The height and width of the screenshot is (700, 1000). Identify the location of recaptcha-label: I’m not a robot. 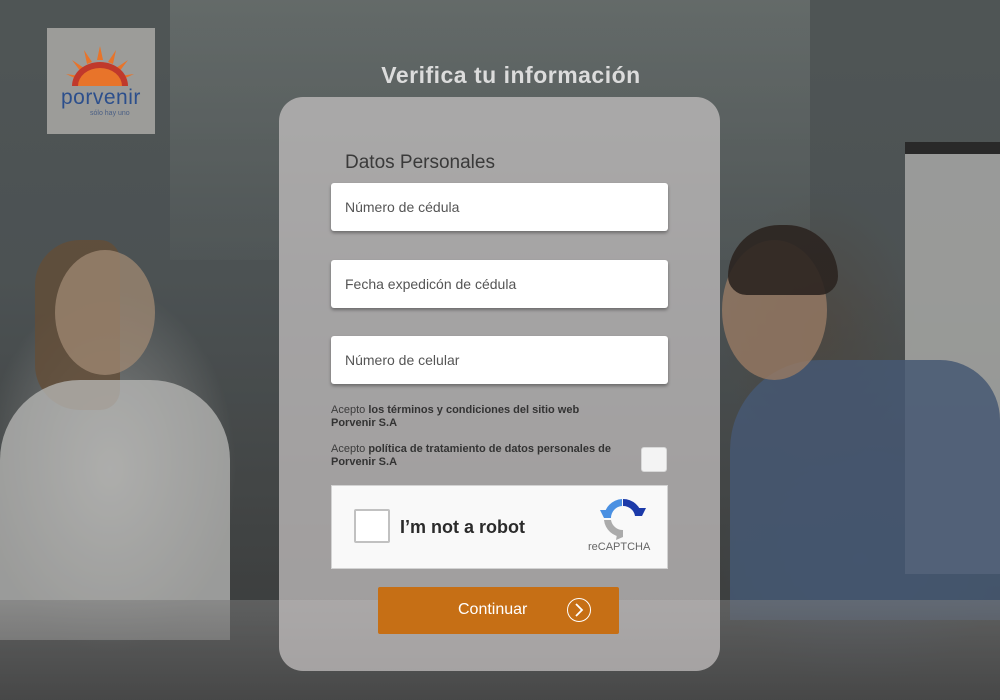
(462, 527).